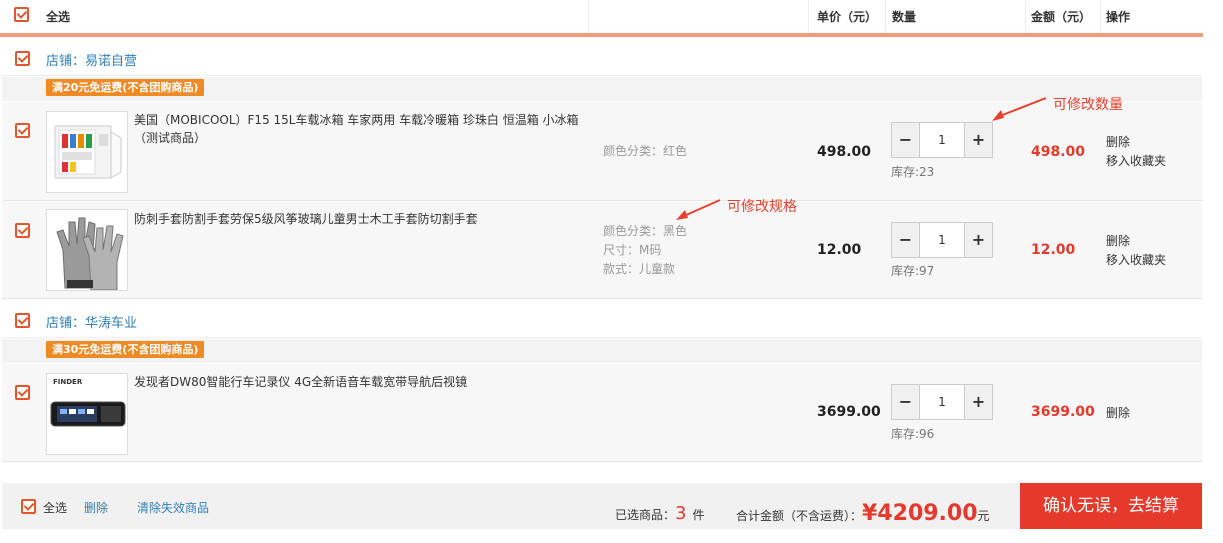 The image size is (1223, 543). What do you see at coordinates (702, 208) in the screenshot?
I see `spec-note-arrow` at bounding box center [702, 208].